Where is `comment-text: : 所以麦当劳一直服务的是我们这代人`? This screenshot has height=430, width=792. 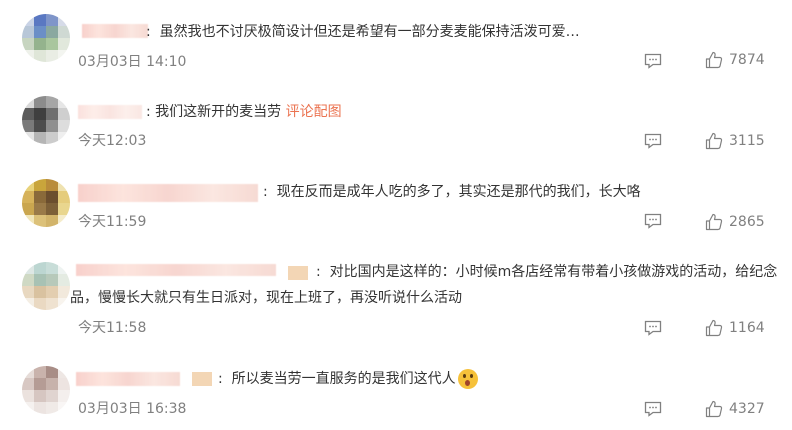
comment-text: : 所以麦当劳一直服务的是我们这代人 is located at coordinates (348, 379).